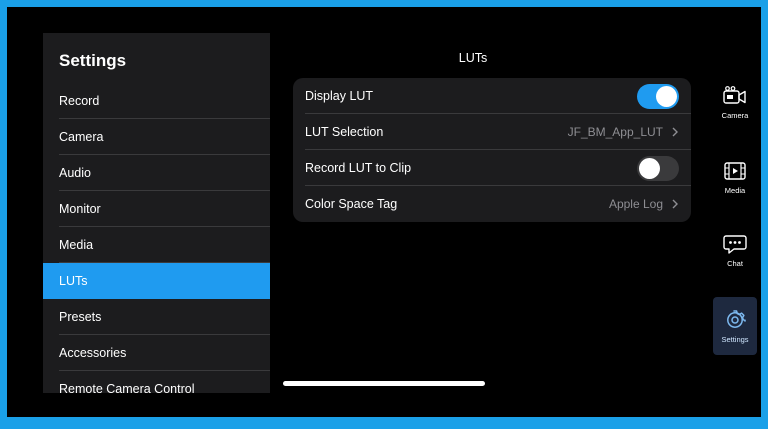 The height and width of the screenshot is (429, 768). I want to click on rail-settings-label: Settings, so click(735, 339).